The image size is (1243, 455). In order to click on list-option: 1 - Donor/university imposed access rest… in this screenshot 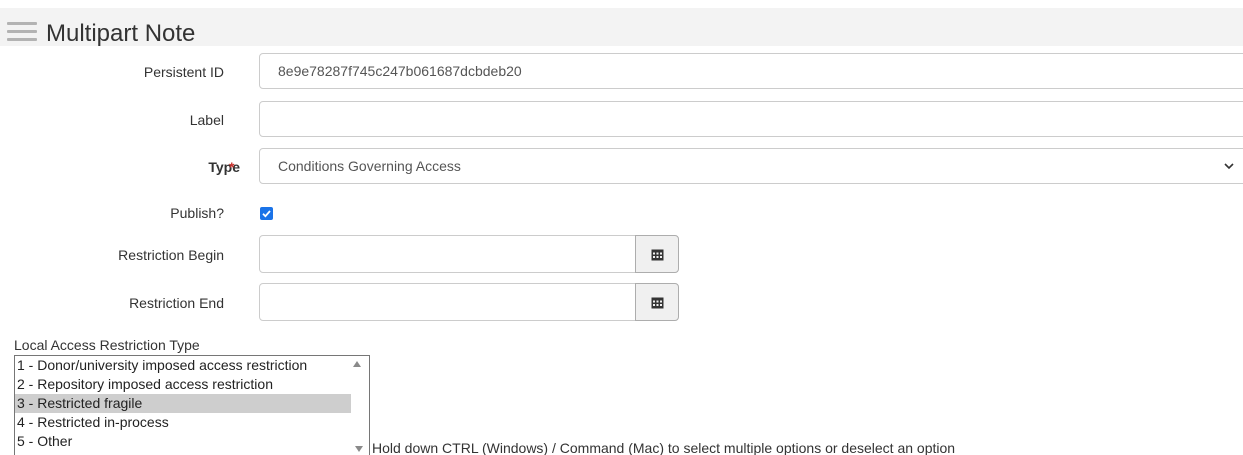, I will do `click(183, 365)`.